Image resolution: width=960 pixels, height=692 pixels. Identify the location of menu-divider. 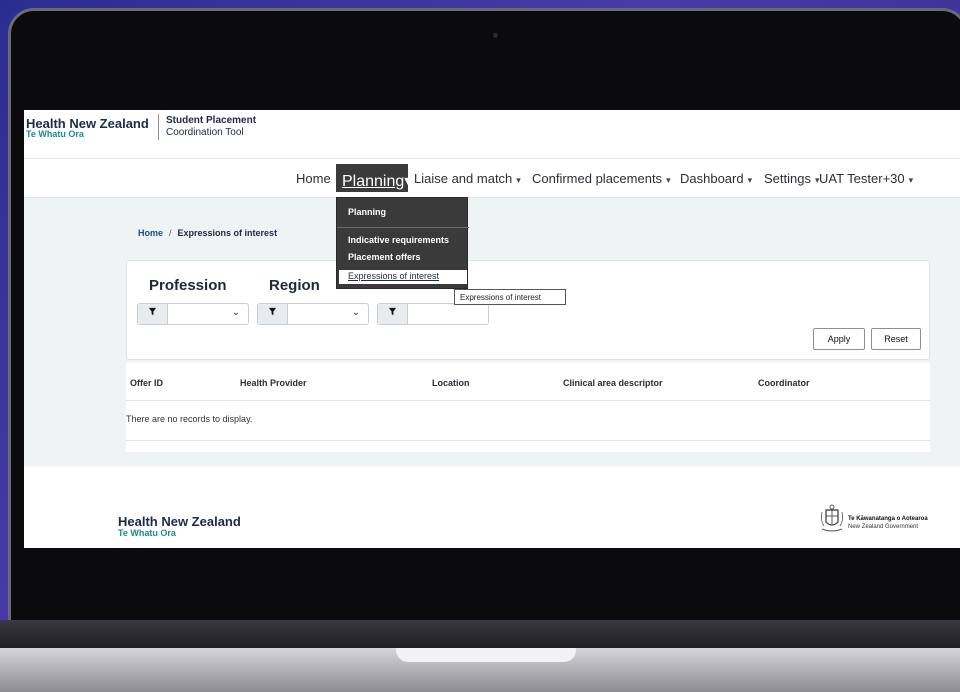
(403, 227).